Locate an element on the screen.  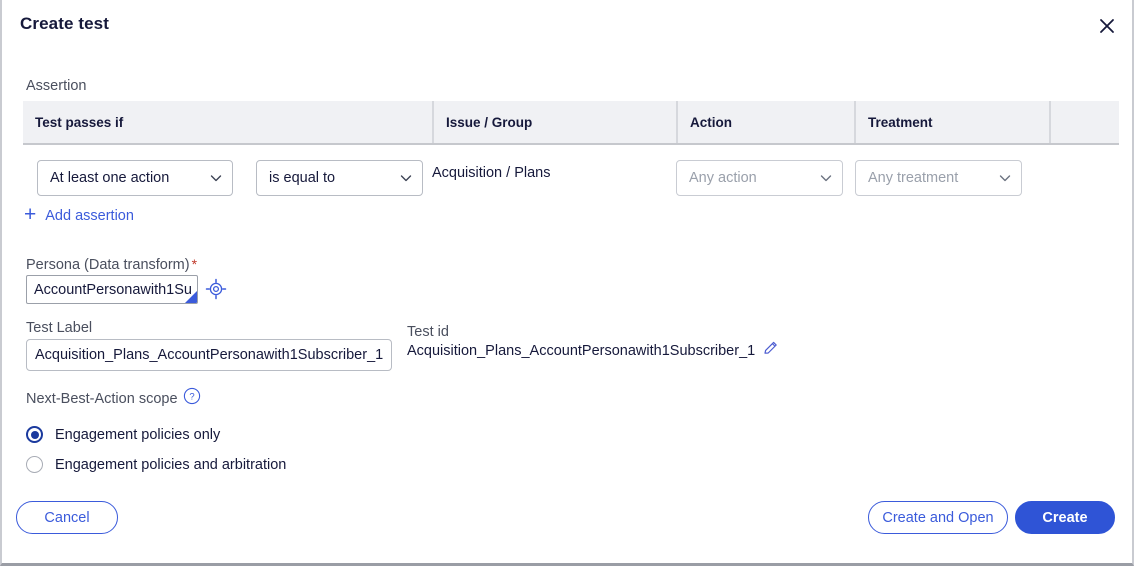
test-id-label: Test id is located at coordinates (428, 332).